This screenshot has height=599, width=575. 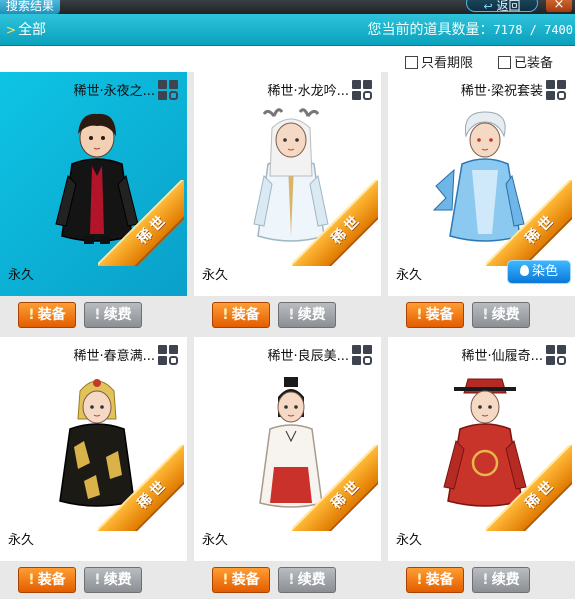 What do you see at coordinates (430, 30) in the screenshot?
I see `item-count-label: 您当前的道具数量：` at bounding box center [430, 30].